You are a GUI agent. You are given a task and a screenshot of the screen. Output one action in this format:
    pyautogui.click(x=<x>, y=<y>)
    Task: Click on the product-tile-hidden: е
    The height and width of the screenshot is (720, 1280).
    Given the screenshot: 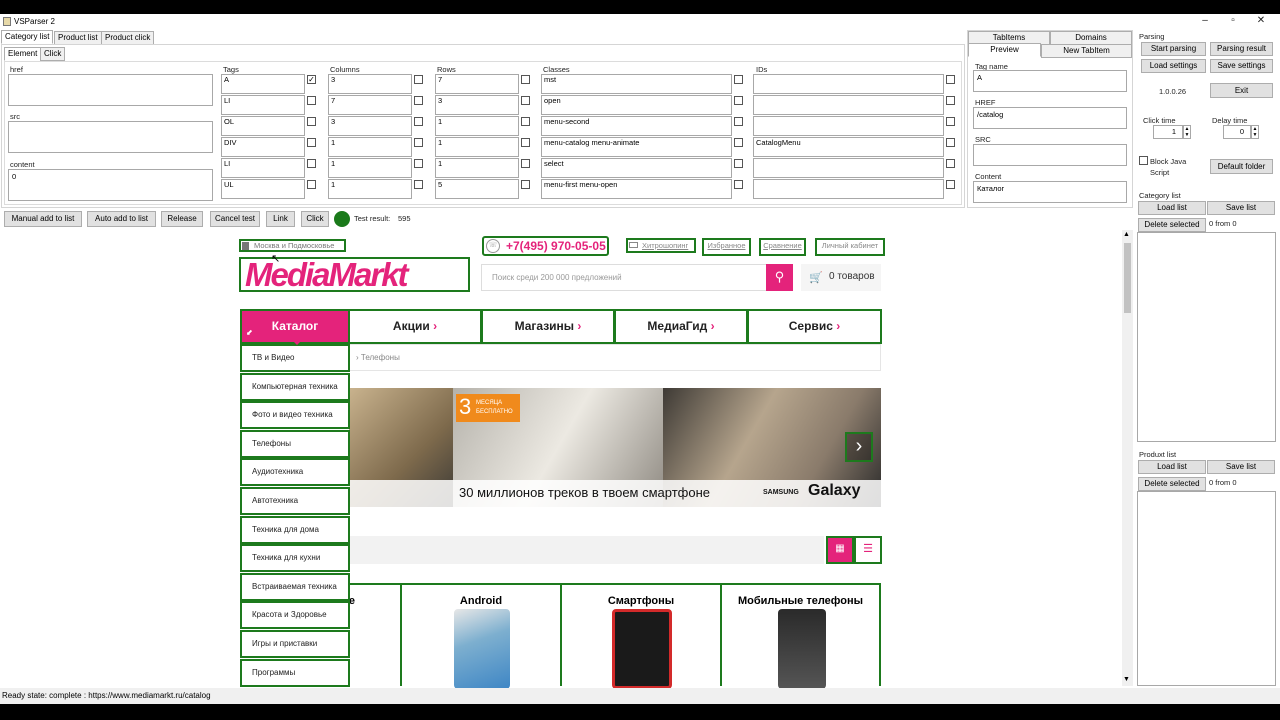 What is the action you would take?
    pyautogui.click(x=371, y=634)
    